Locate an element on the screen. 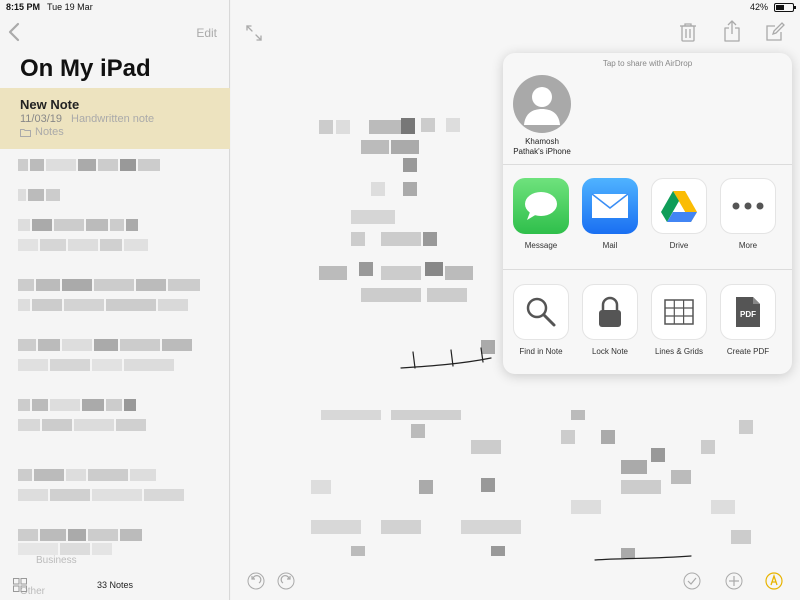  note-folder: Notes is located at coordinates (42, 132).